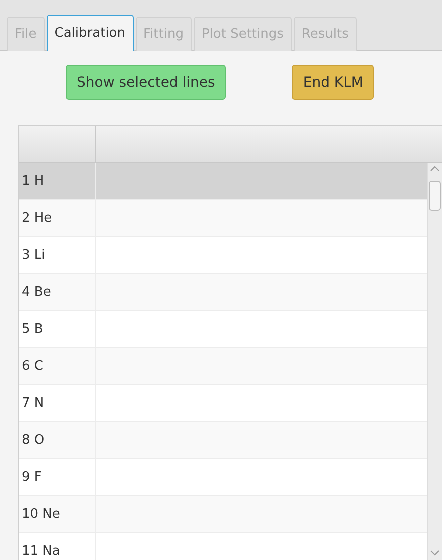 This screenshot has width=442, height=560. Describe the element at coordinates (57, 440) in the screenshot. I see `table-cell: 8 O` at that location.